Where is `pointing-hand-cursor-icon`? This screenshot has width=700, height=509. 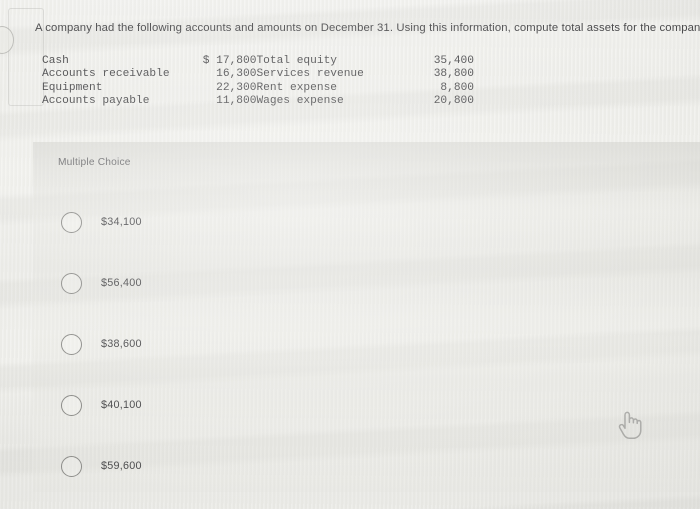
pointing-hand-cursor-icon is located at coordinates (630, 425).